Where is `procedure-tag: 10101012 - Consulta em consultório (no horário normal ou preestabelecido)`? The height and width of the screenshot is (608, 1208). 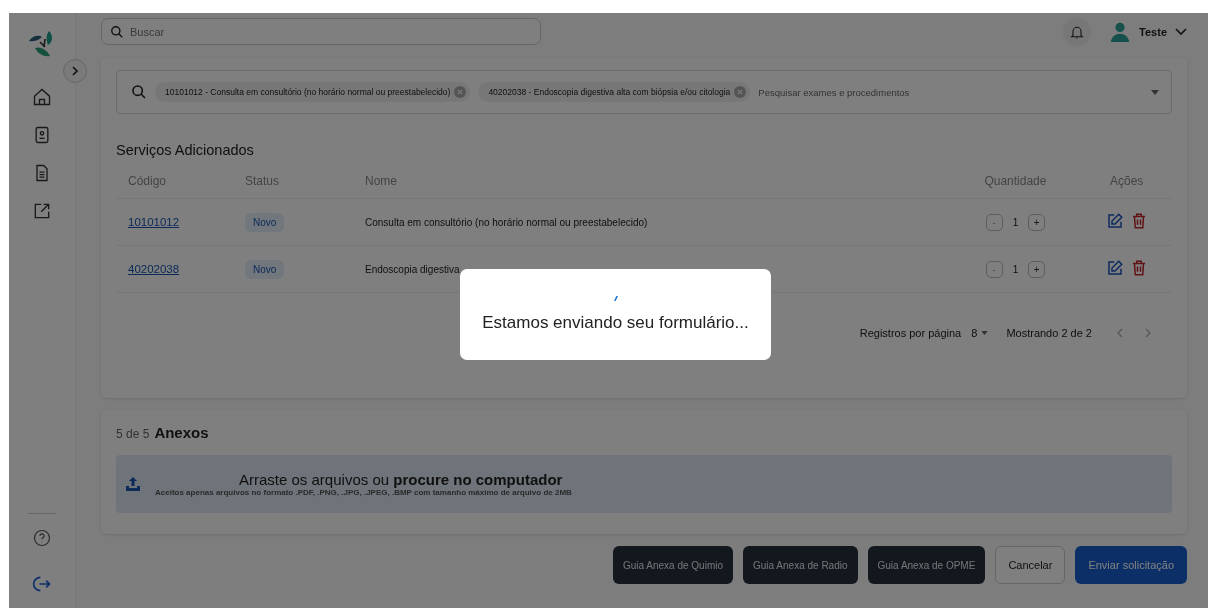 procedure-tag: 10101012 - Consulta em consultório (no horário normal ou preestabelecido) is located at coordinates (313, 92).